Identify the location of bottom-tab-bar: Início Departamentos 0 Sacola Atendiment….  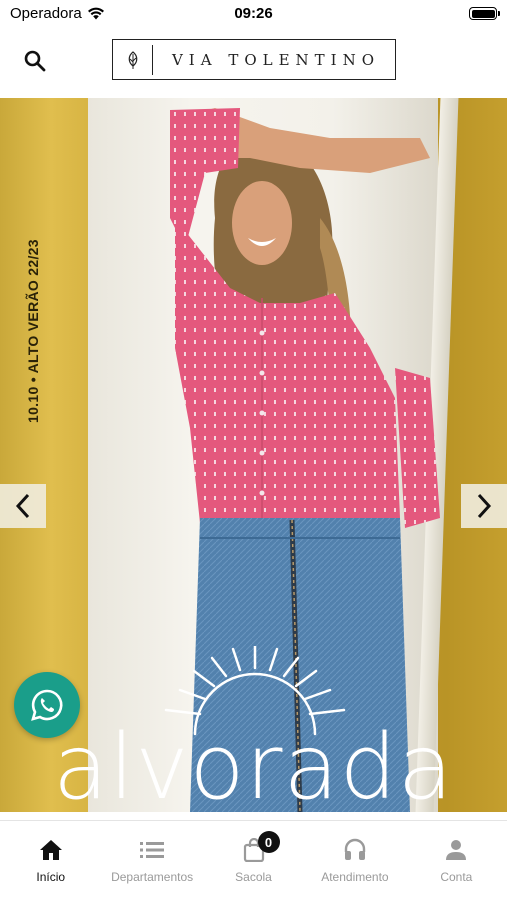
(253, 860).